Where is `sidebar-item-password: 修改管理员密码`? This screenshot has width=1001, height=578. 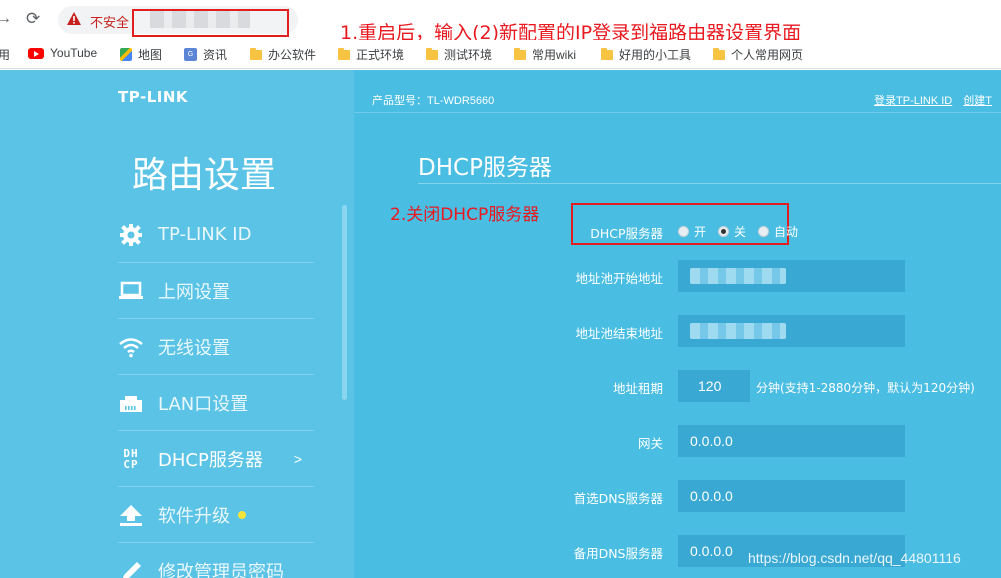 sidebar-item-password: 修改管理员密码 is located at coordinates (216, 560).